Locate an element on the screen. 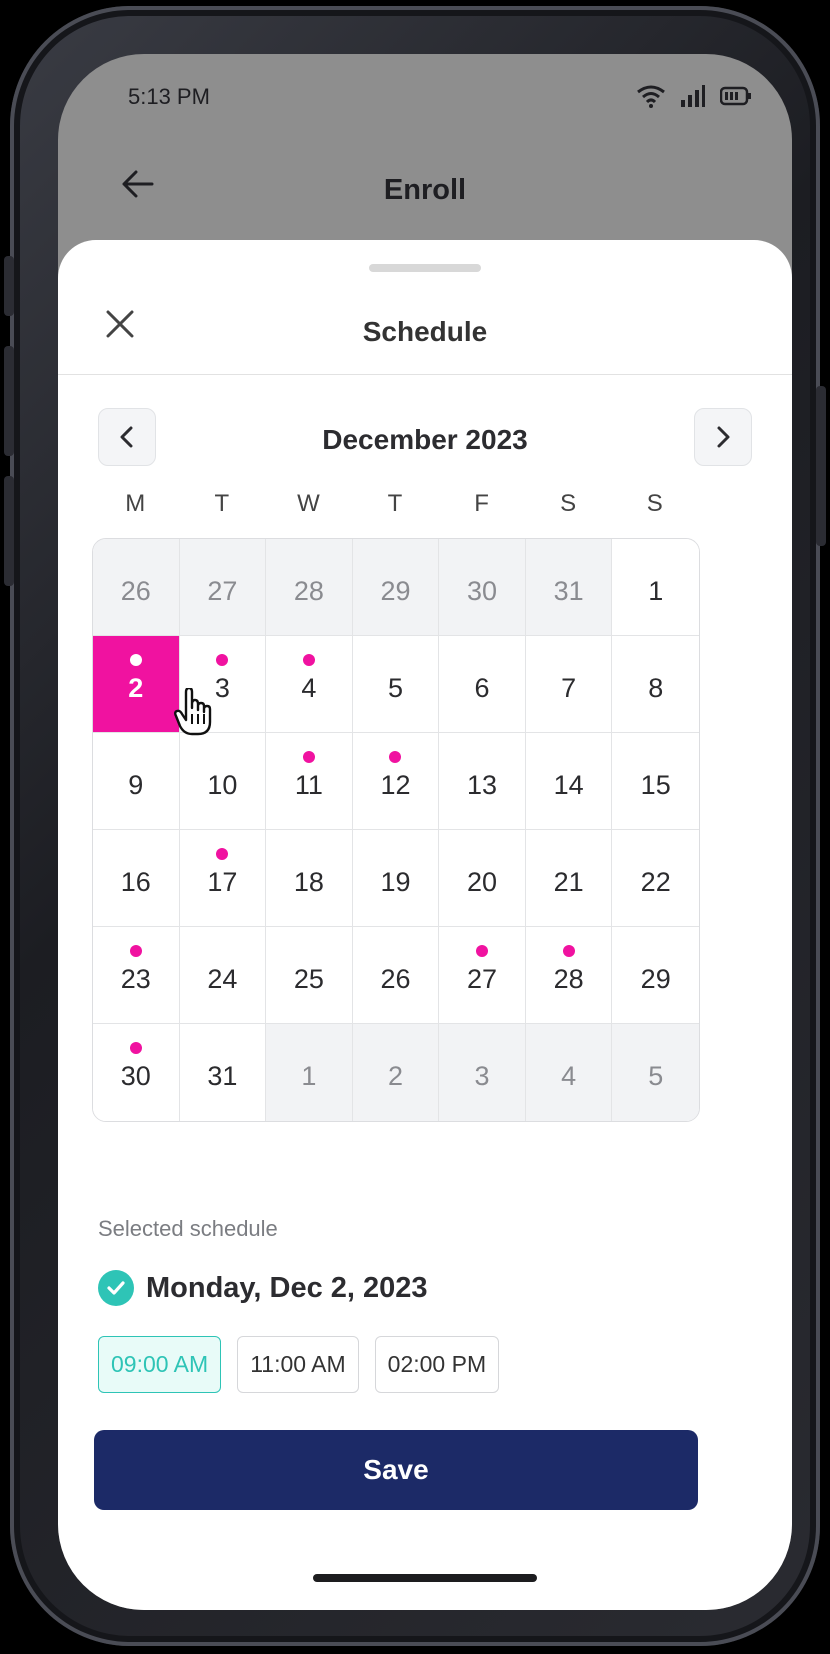 The image size is (830, 1654). calendar-day-number: 29 is located at coordinates (395, 590).